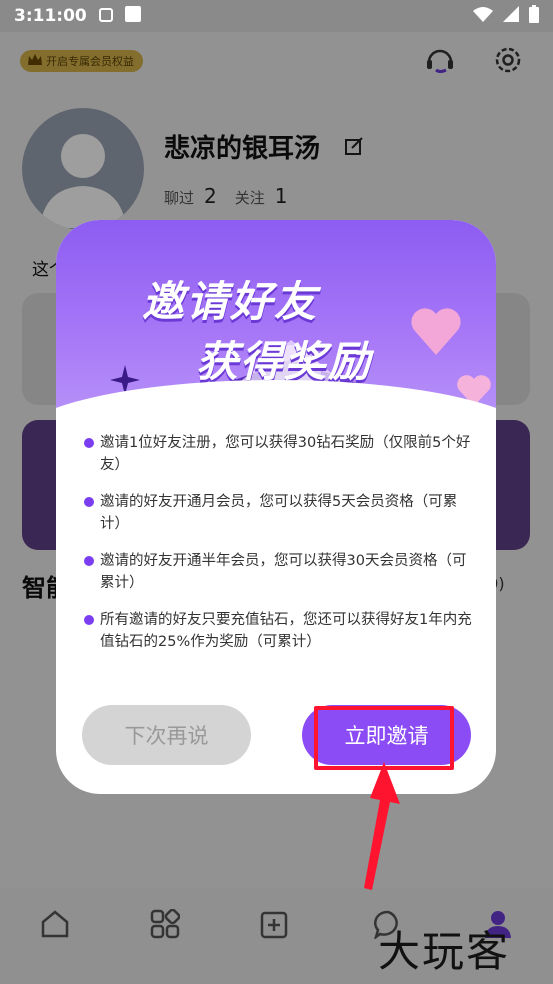 The height and width of the screenshot is (984, 553). Describe the element at coordinates (444, 951) in the screenshot. I see `watermark-text: 大玩客` at that location.